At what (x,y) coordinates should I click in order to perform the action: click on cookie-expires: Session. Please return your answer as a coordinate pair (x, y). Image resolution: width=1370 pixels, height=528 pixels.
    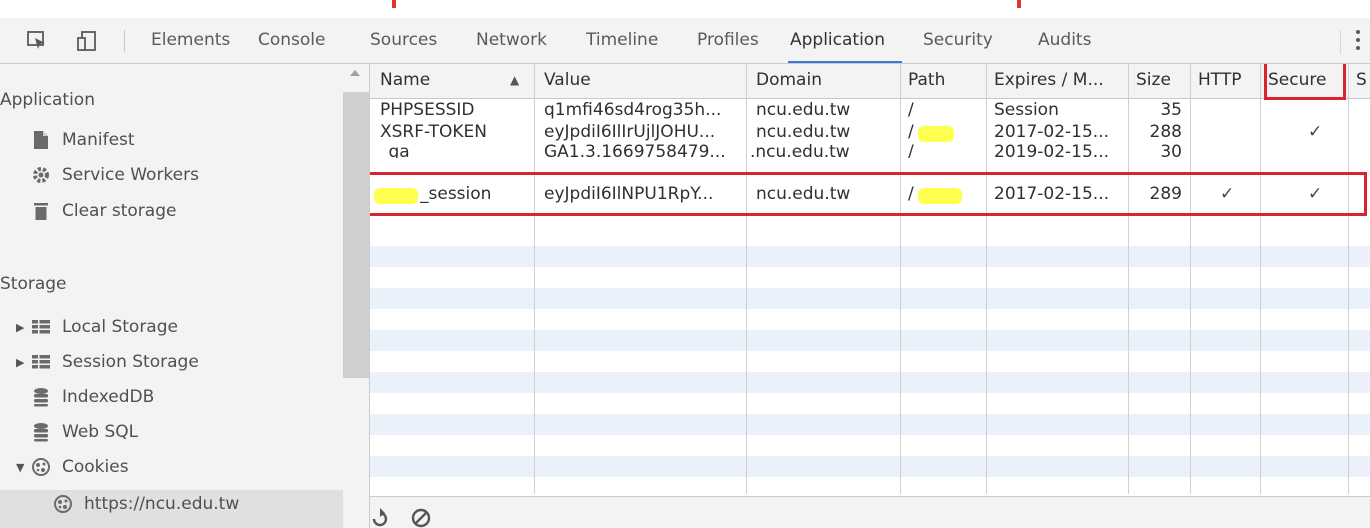
    Looking at the image, I should click on (1026, 110).